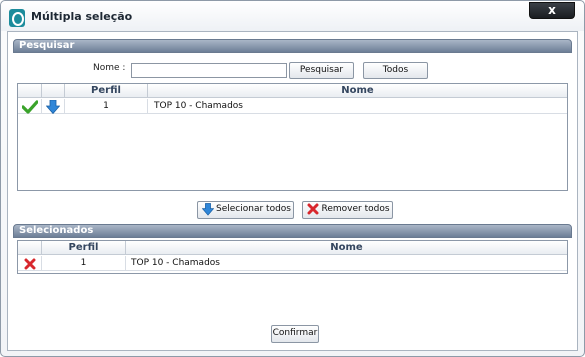  I want to click on selected-group-header: Selecionados, so click(292, 231).